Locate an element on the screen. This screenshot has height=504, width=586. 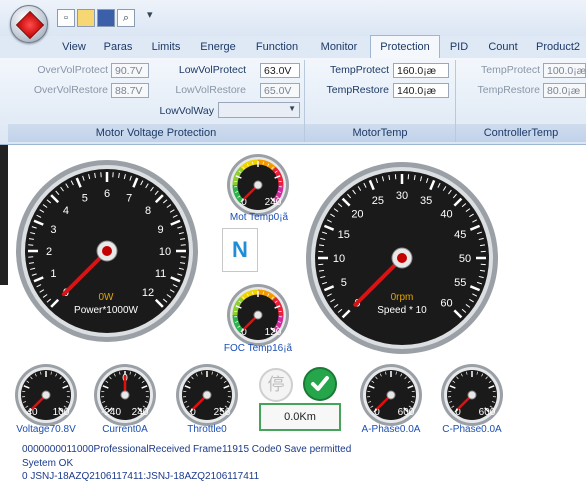
foc-temp-gauge: 0 120 is located at coordinates (258, 313).